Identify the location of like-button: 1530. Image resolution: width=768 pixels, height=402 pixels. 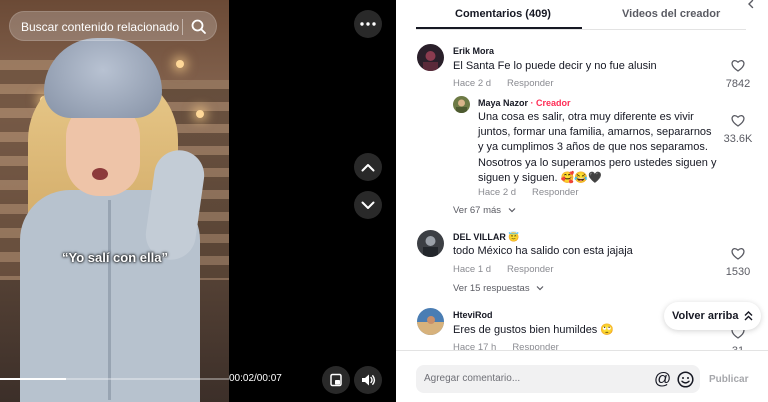
(738, 262).